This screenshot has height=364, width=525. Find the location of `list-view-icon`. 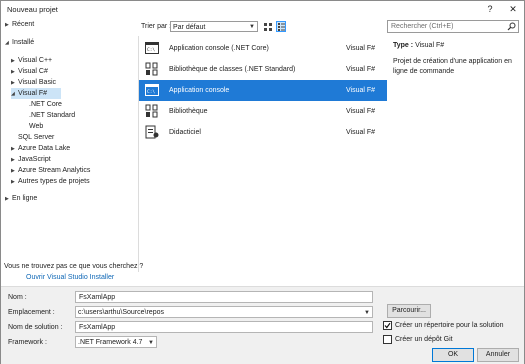

list-view-icon is located at coordinates (281, 27).